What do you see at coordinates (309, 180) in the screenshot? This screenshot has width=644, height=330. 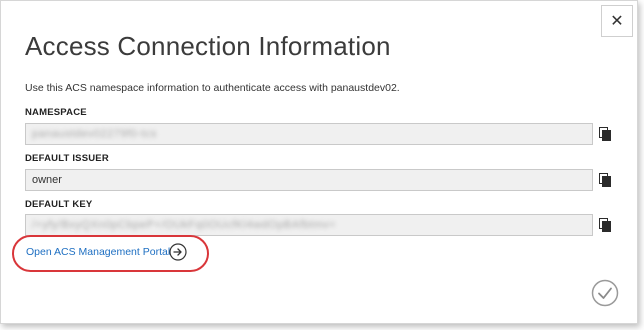 I see `default-issuer-field: owner` at bounding box center [309, 180].